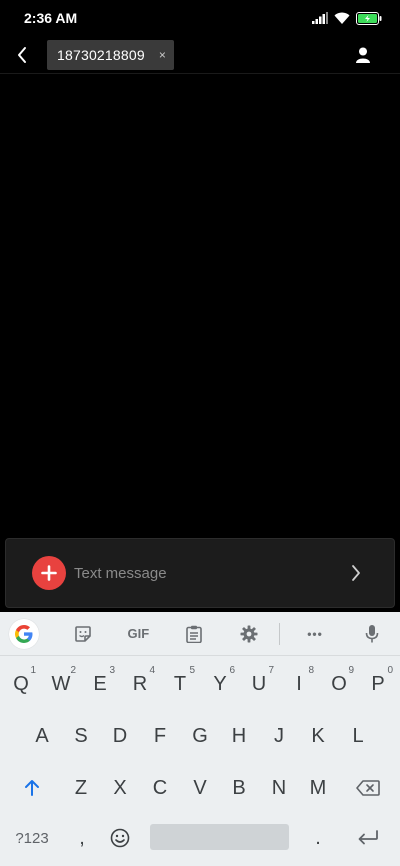  I want to click on gif-label: GIF, so click(138, 633).